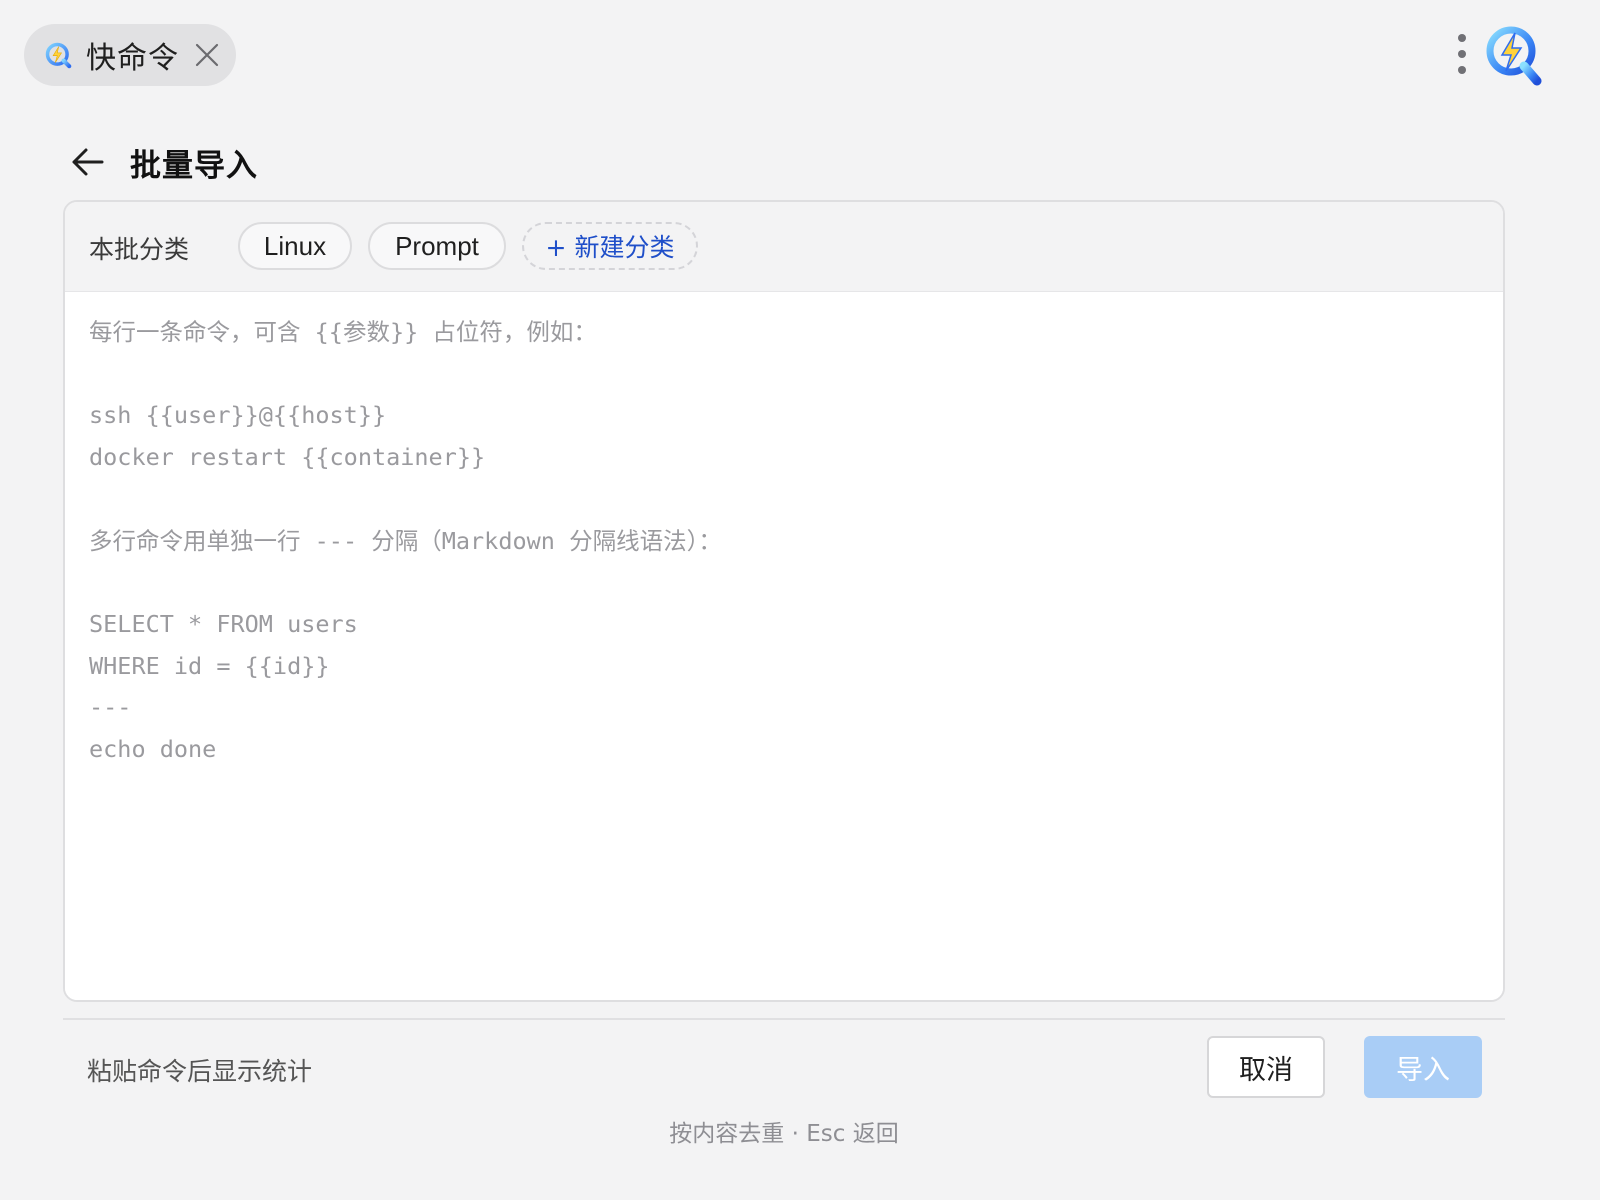 The height and width of the screenshot is (1200, 1600). What do you see at coordinates (784, 1019) in the screenshot?
I see `footer-divider` at bounding box center [784, 1019].